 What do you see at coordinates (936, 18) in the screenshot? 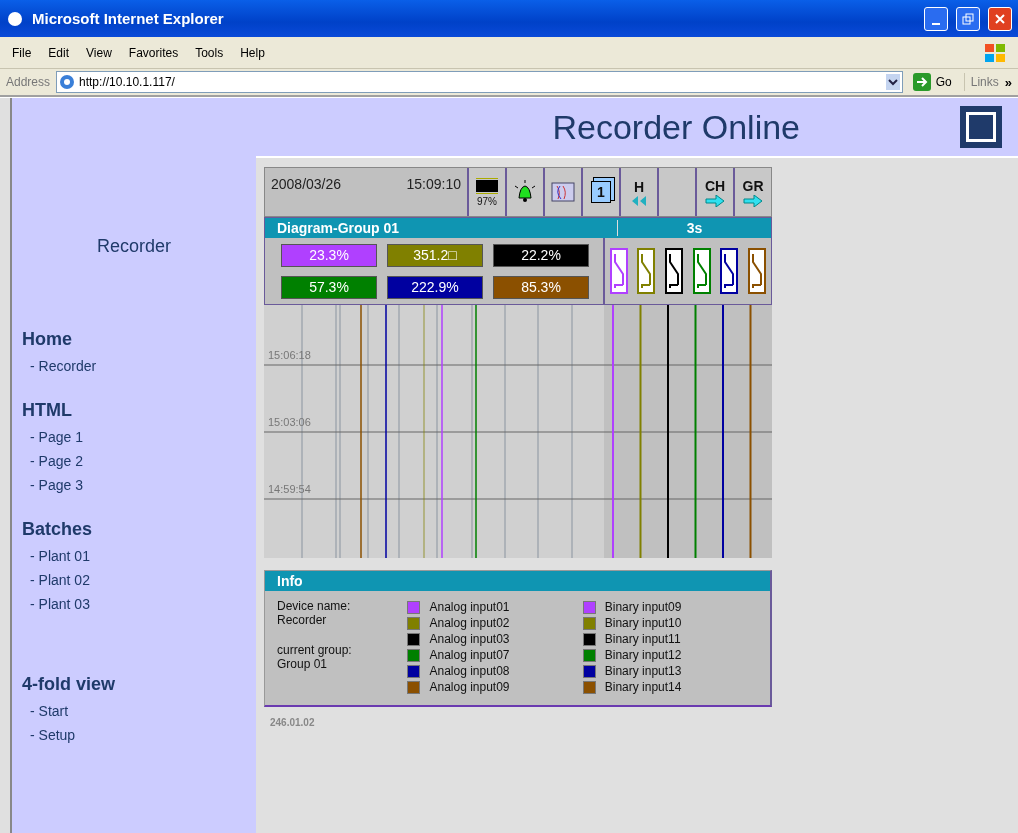
I see `minimize-button` at bounding box center [936, 18].